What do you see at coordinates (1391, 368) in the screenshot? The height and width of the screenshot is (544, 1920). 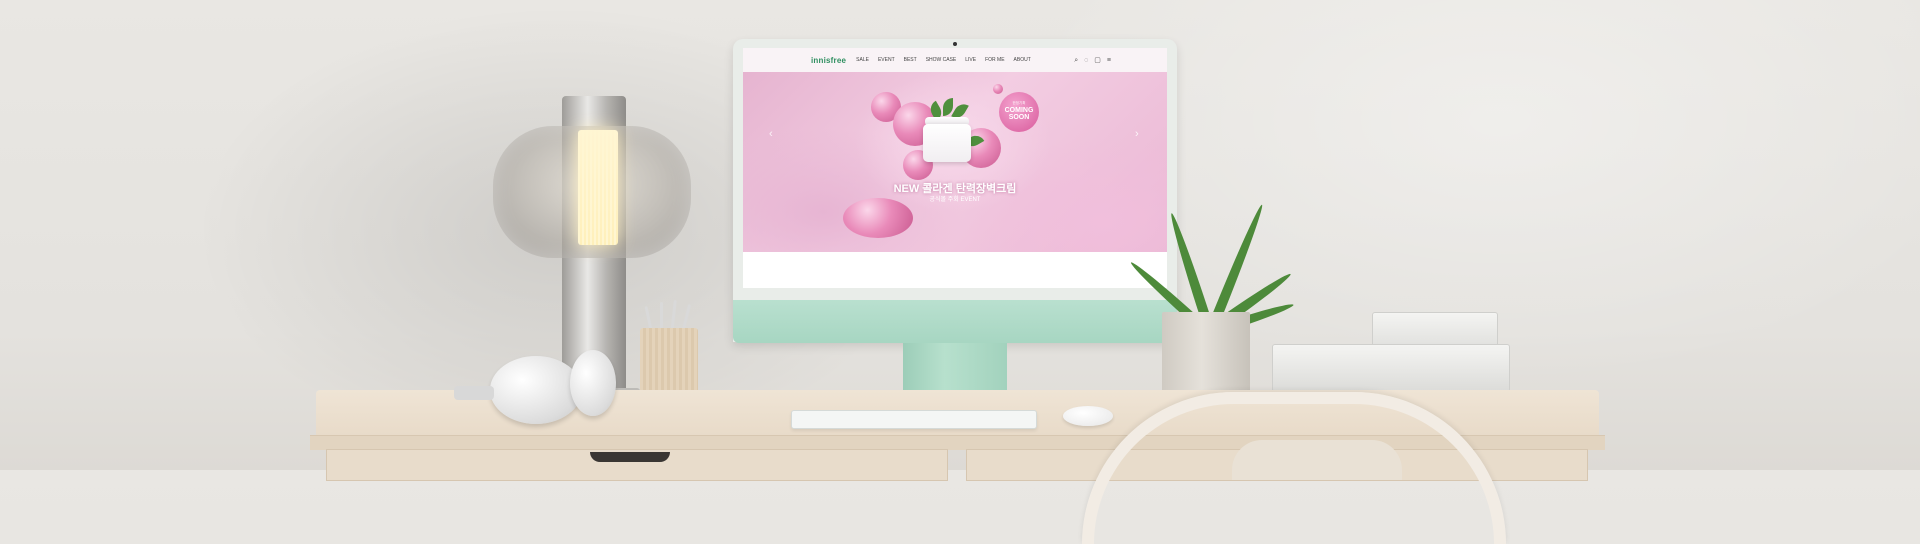 I see `desk-tray` at bounding box center [1391, 368].